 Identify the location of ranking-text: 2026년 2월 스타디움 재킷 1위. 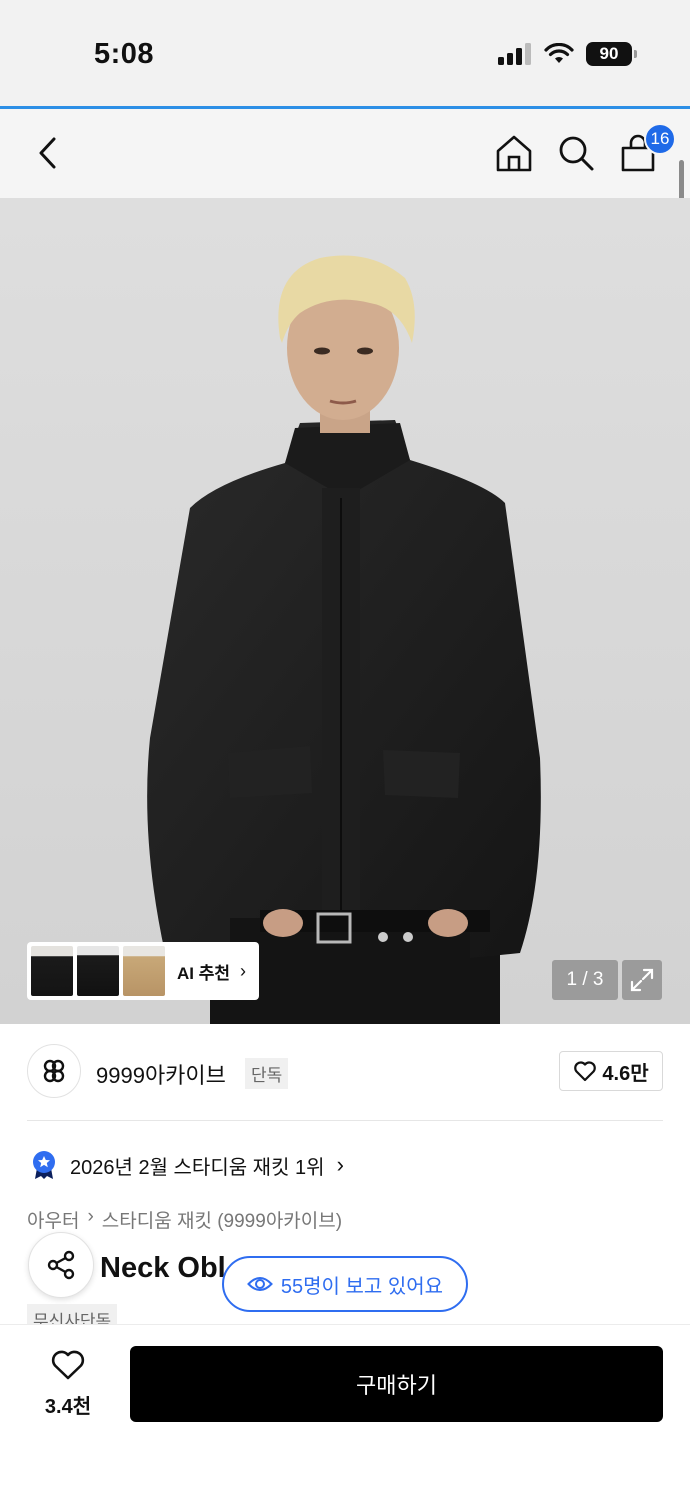
(197, 1167).